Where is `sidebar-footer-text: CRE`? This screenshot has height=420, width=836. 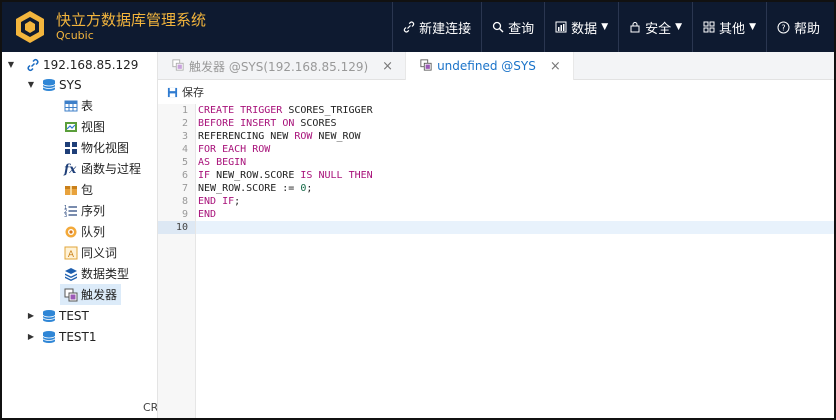
sidebar-footer-text: CRE is located at coordinates (150, 407).